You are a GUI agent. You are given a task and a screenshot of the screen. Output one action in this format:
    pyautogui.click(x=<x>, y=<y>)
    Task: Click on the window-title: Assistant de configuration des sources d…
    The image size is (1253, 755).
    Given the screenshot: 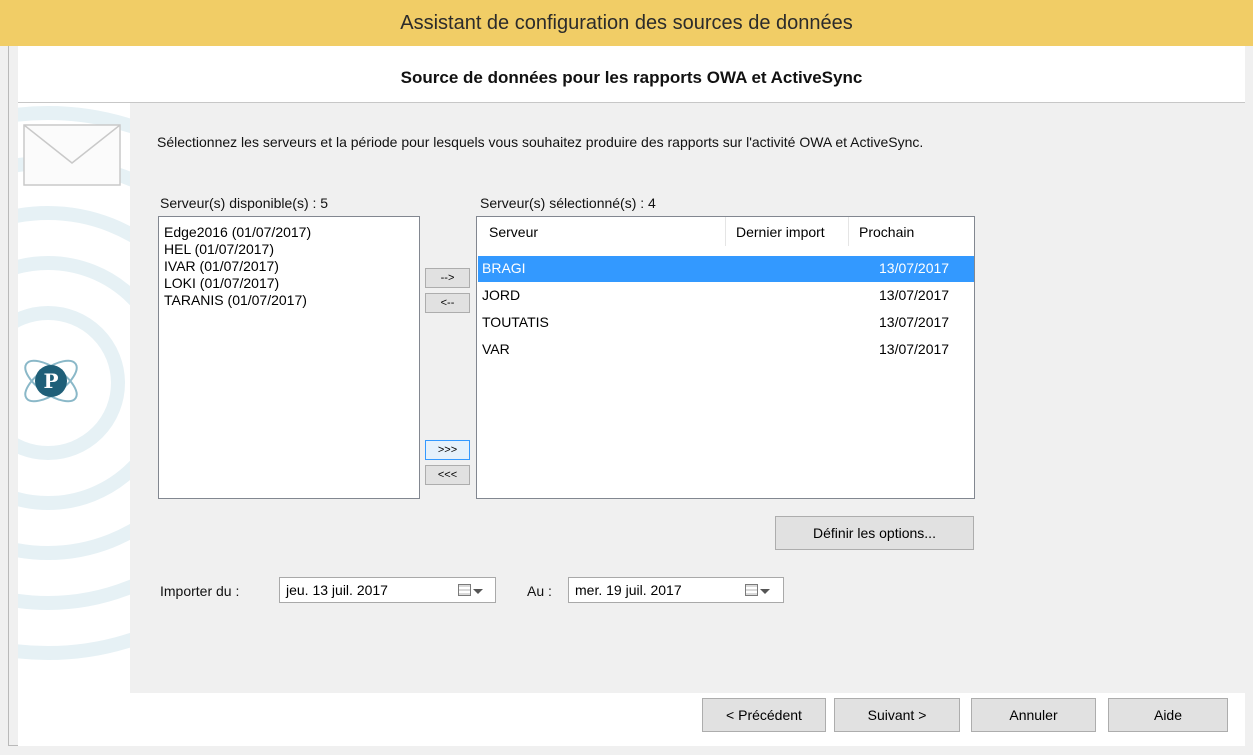 What is the action you would take?
    pyautogui.click(x=626, y=23)
    